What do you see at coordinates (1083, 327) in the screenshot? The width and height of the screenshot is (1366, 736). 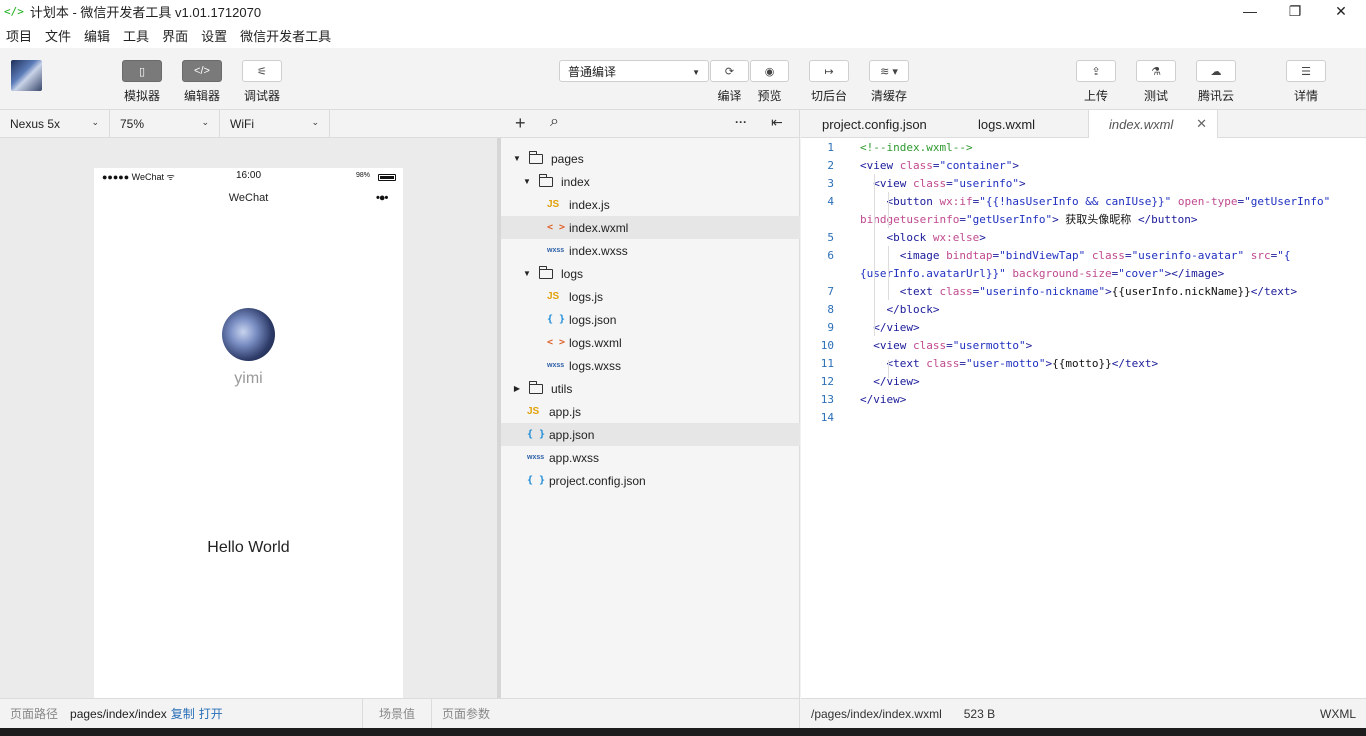 I see `code-line: 9 </view>` at bounding box center [1083, 327].